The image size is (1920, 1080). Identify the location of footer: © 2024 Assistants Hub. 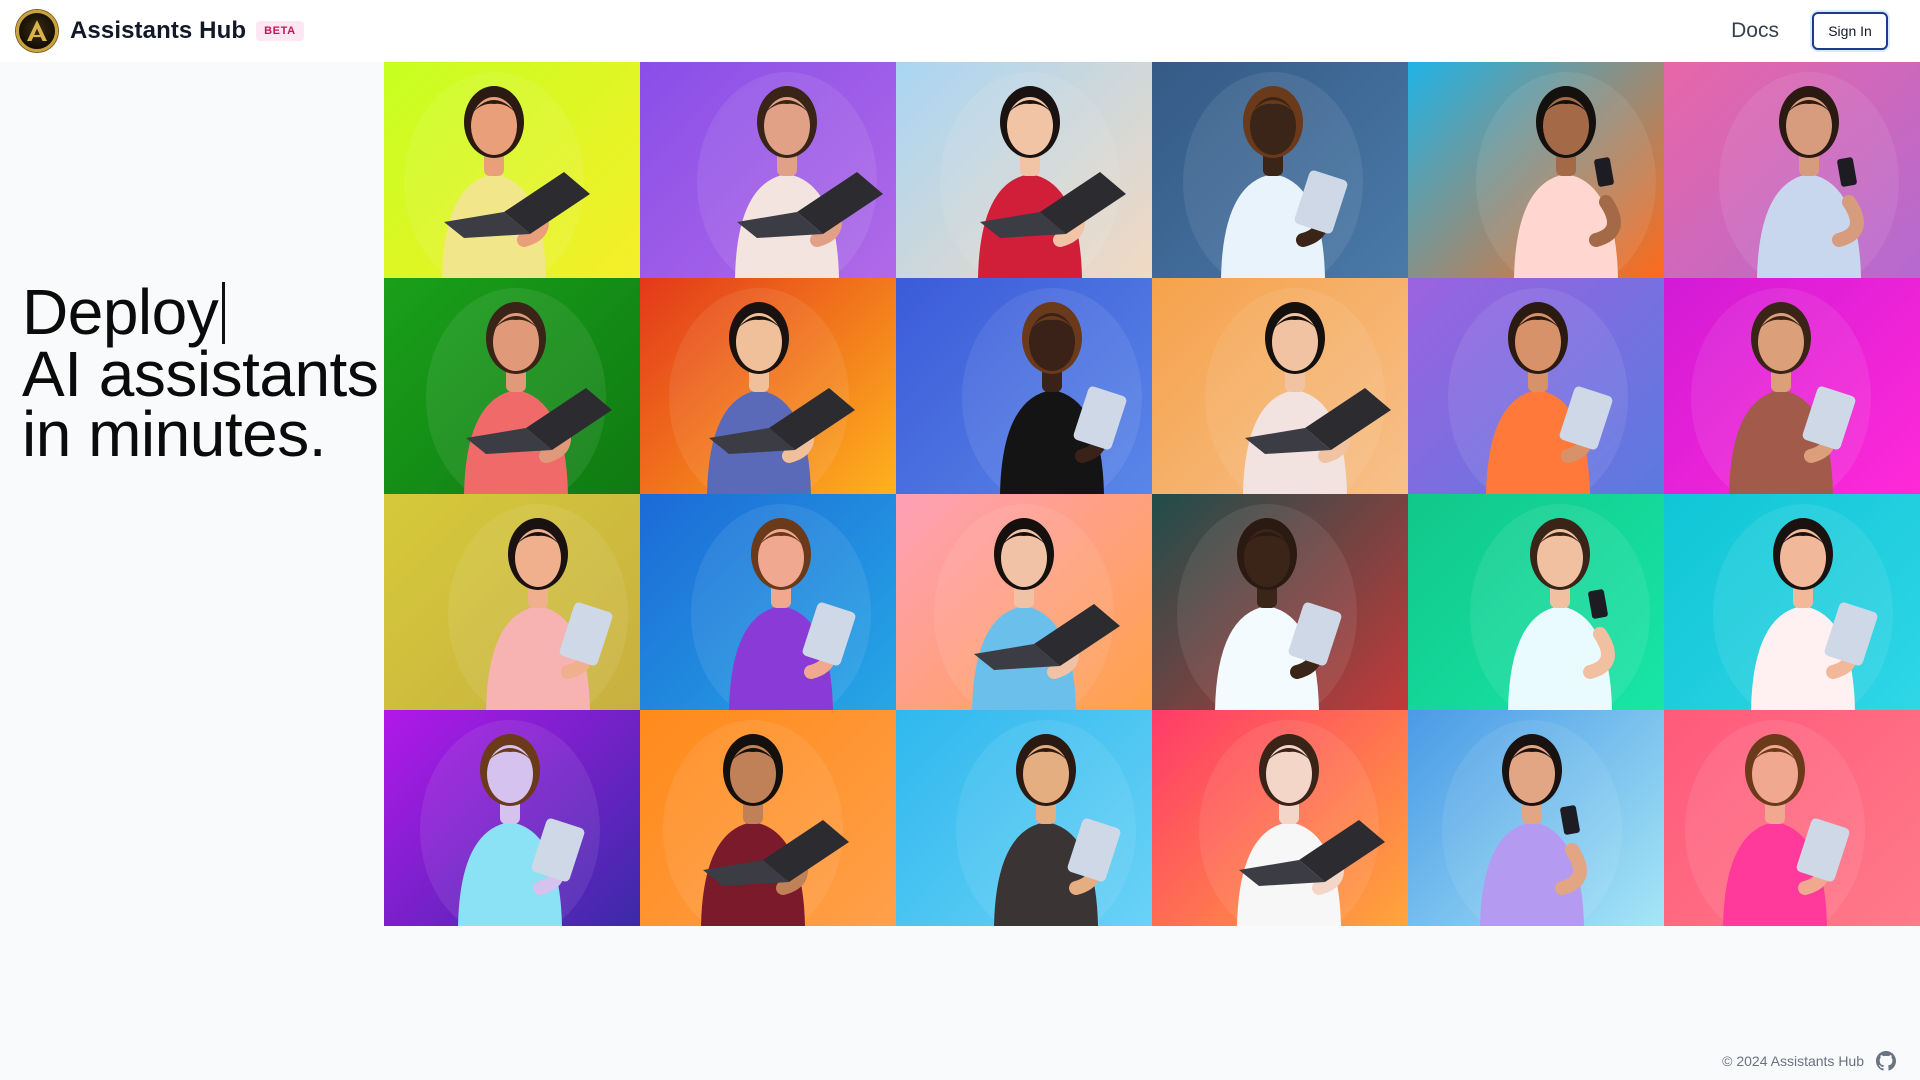
(1809, 1061).